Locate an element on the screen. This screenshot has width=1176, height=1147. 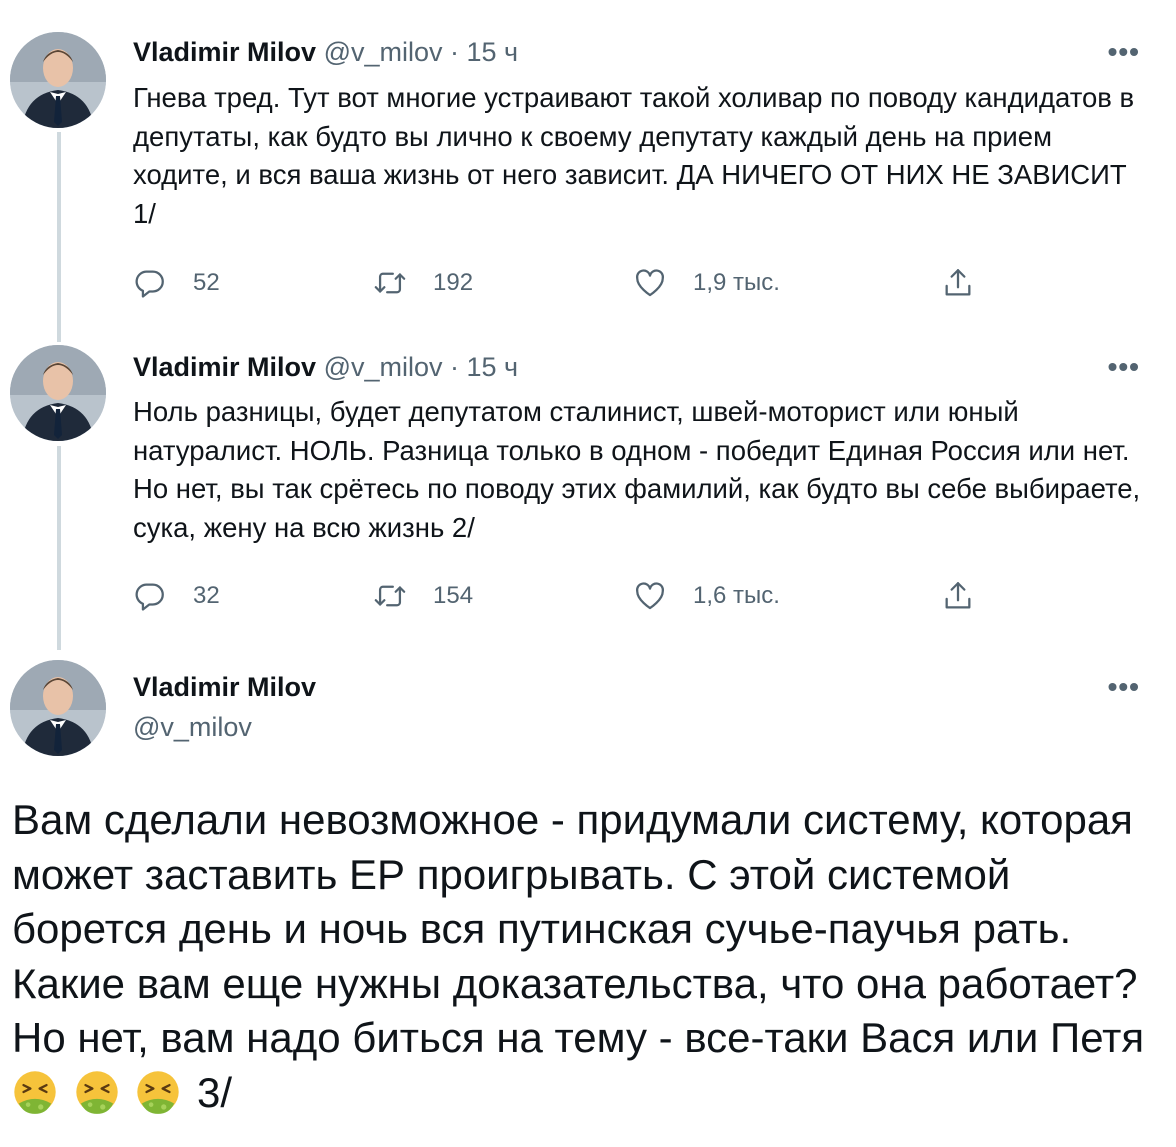
tweet-actions: 52 192 1,9 тыс. is located at coordinates (563, 283).